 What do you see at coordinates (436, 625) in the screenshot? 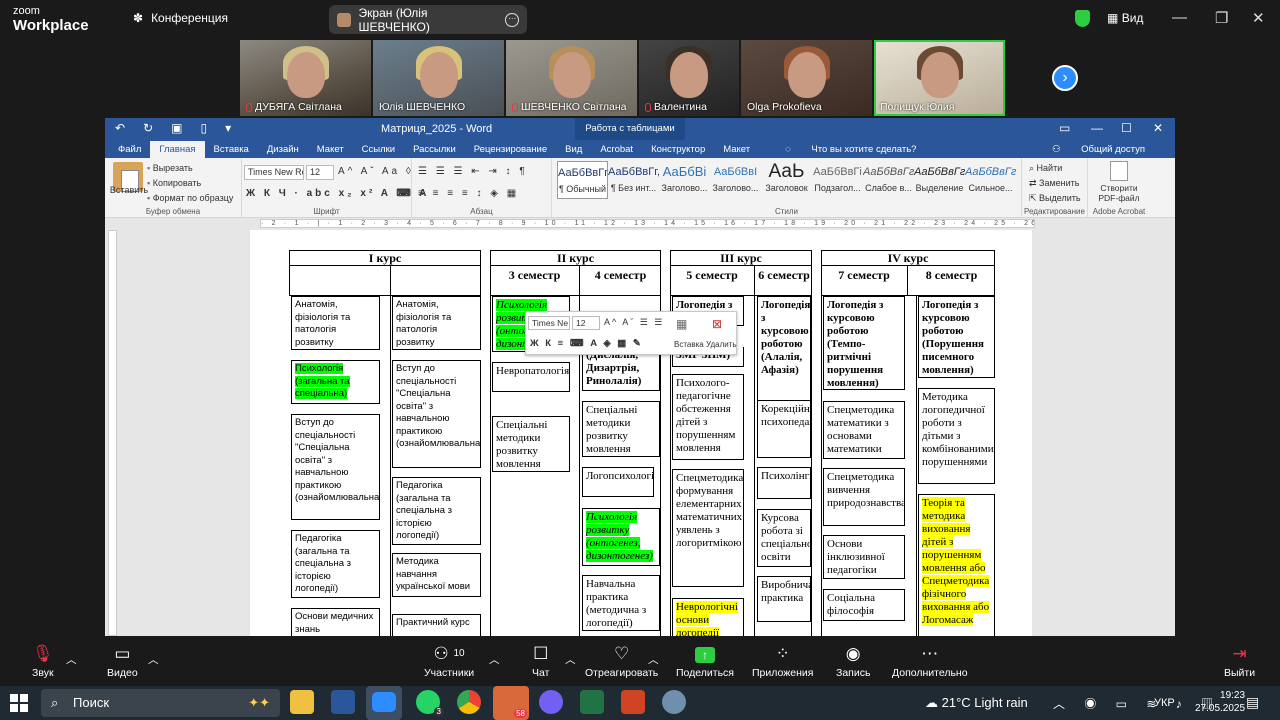
I see `subject-cell: Практичний курс` at bounding box center [436, 625].